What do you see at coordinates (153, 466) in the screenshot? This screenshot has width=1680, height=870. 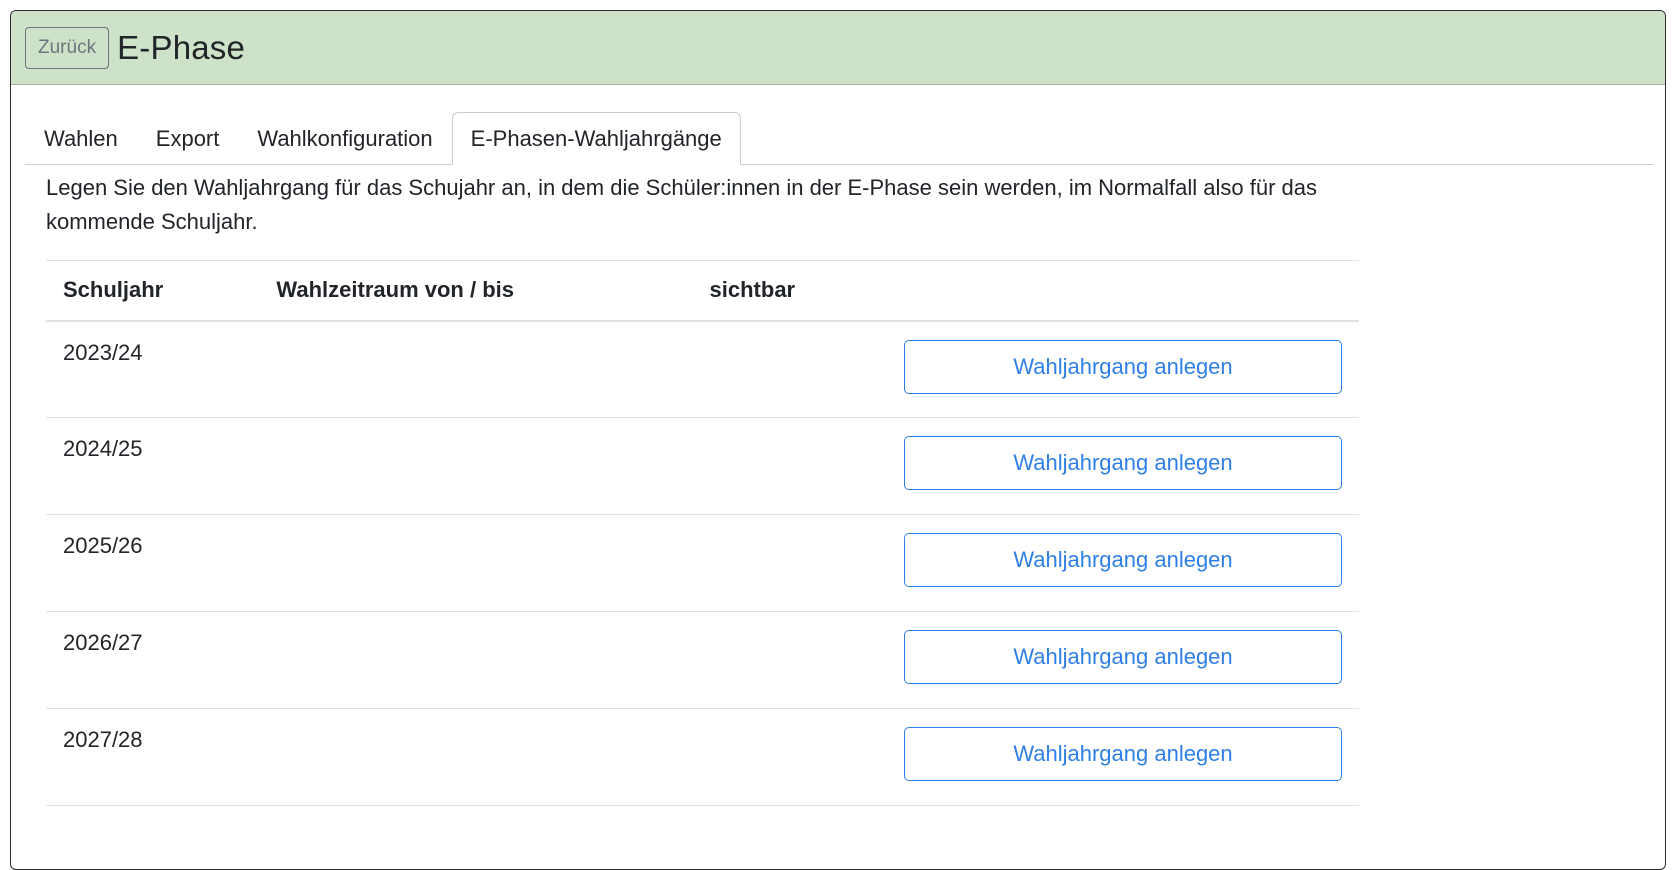 I see `schuljahr-cell: 2024/25` at bounding box center [153, 466].